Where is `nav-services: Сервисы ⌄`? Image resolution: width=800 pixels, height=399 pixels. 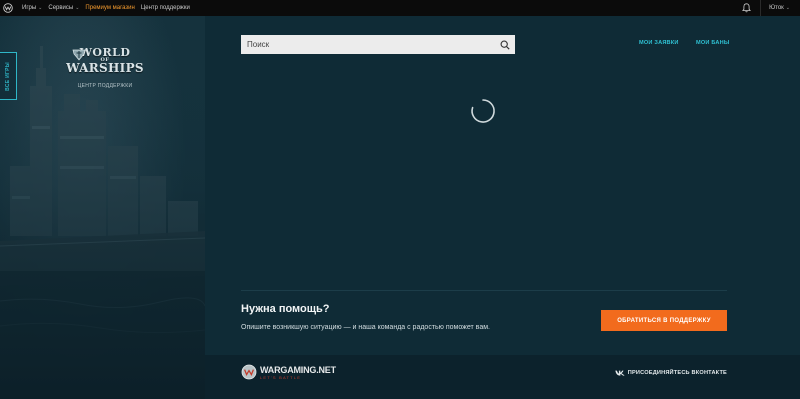
nav-services: Сервисы ⌄ is located at coordinates (63, 8).